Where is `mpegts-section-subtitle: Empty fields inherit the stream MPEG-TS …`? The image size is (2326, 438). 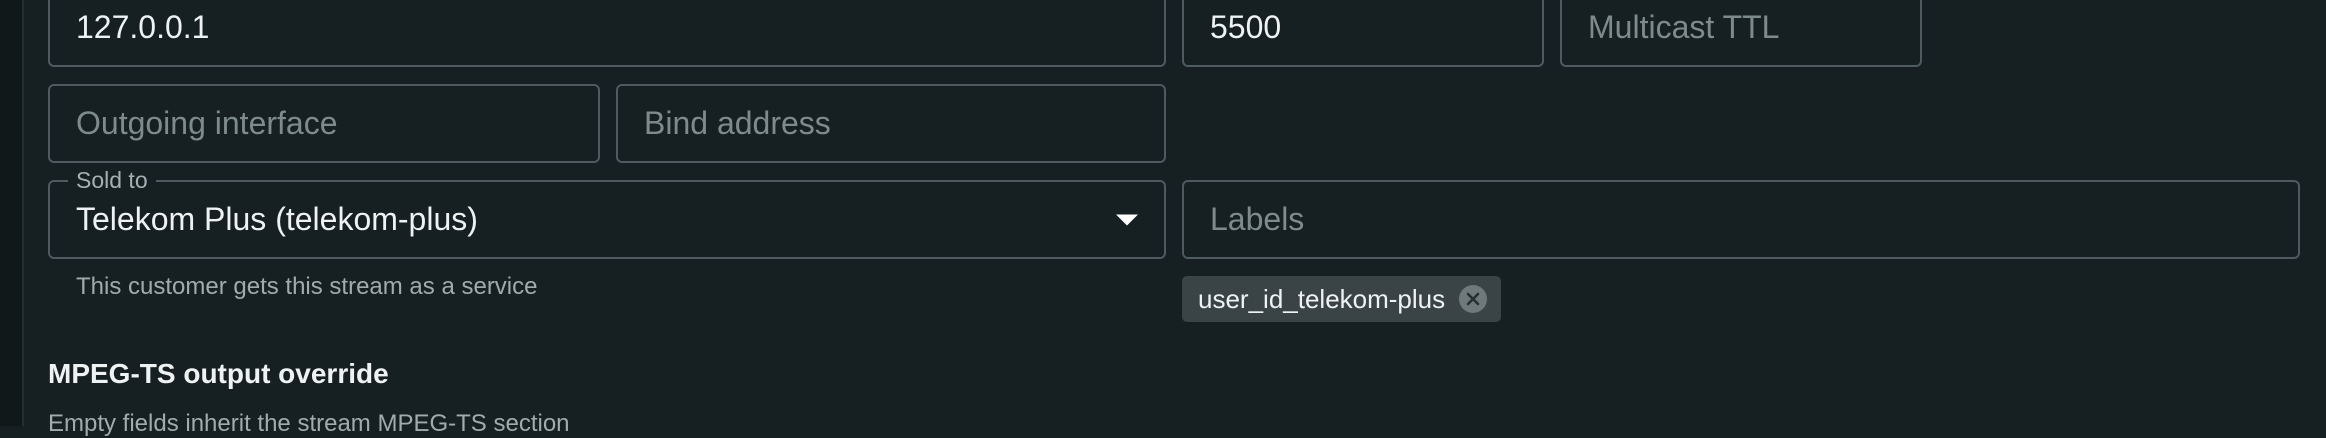
mpegts-section-subtitle: Empty fields inherit the stream MPEG-TS … is located at coordinates (309, 423).